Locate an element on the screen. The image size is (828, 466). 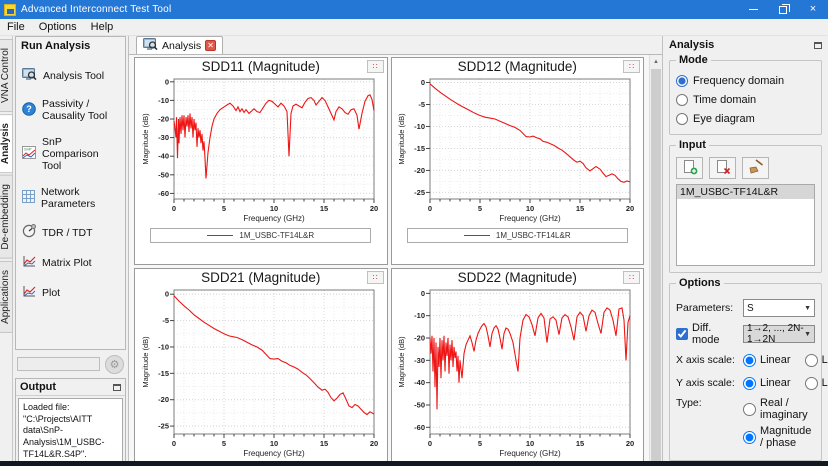
remove-file-button is located at coordinates (722, 168).